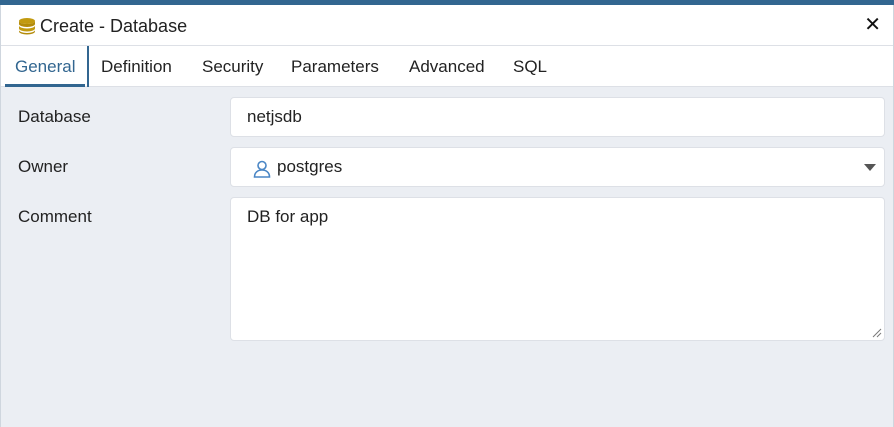 Image resolution: width=894 pixels, height=427 pixels. Describe the element at coordinates (136, 66) in the screenshot. I see `tab-definition: Definition` at that location.